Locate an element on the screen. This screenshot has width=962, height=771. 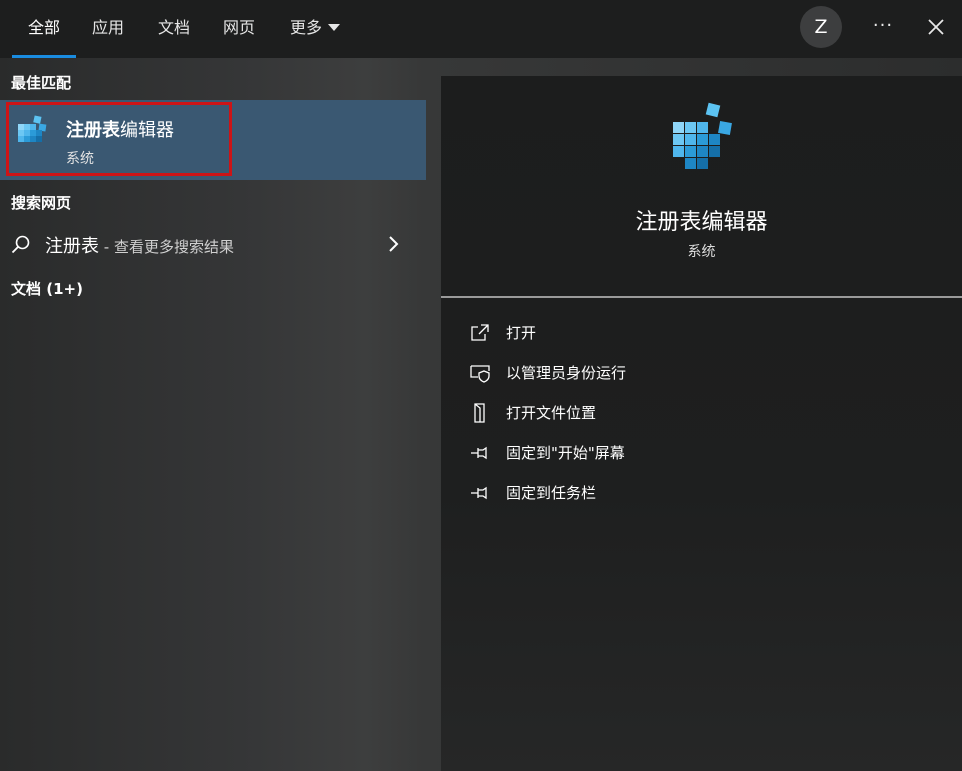
tab-web-label: 网页 is located at coordinates (238, 27).